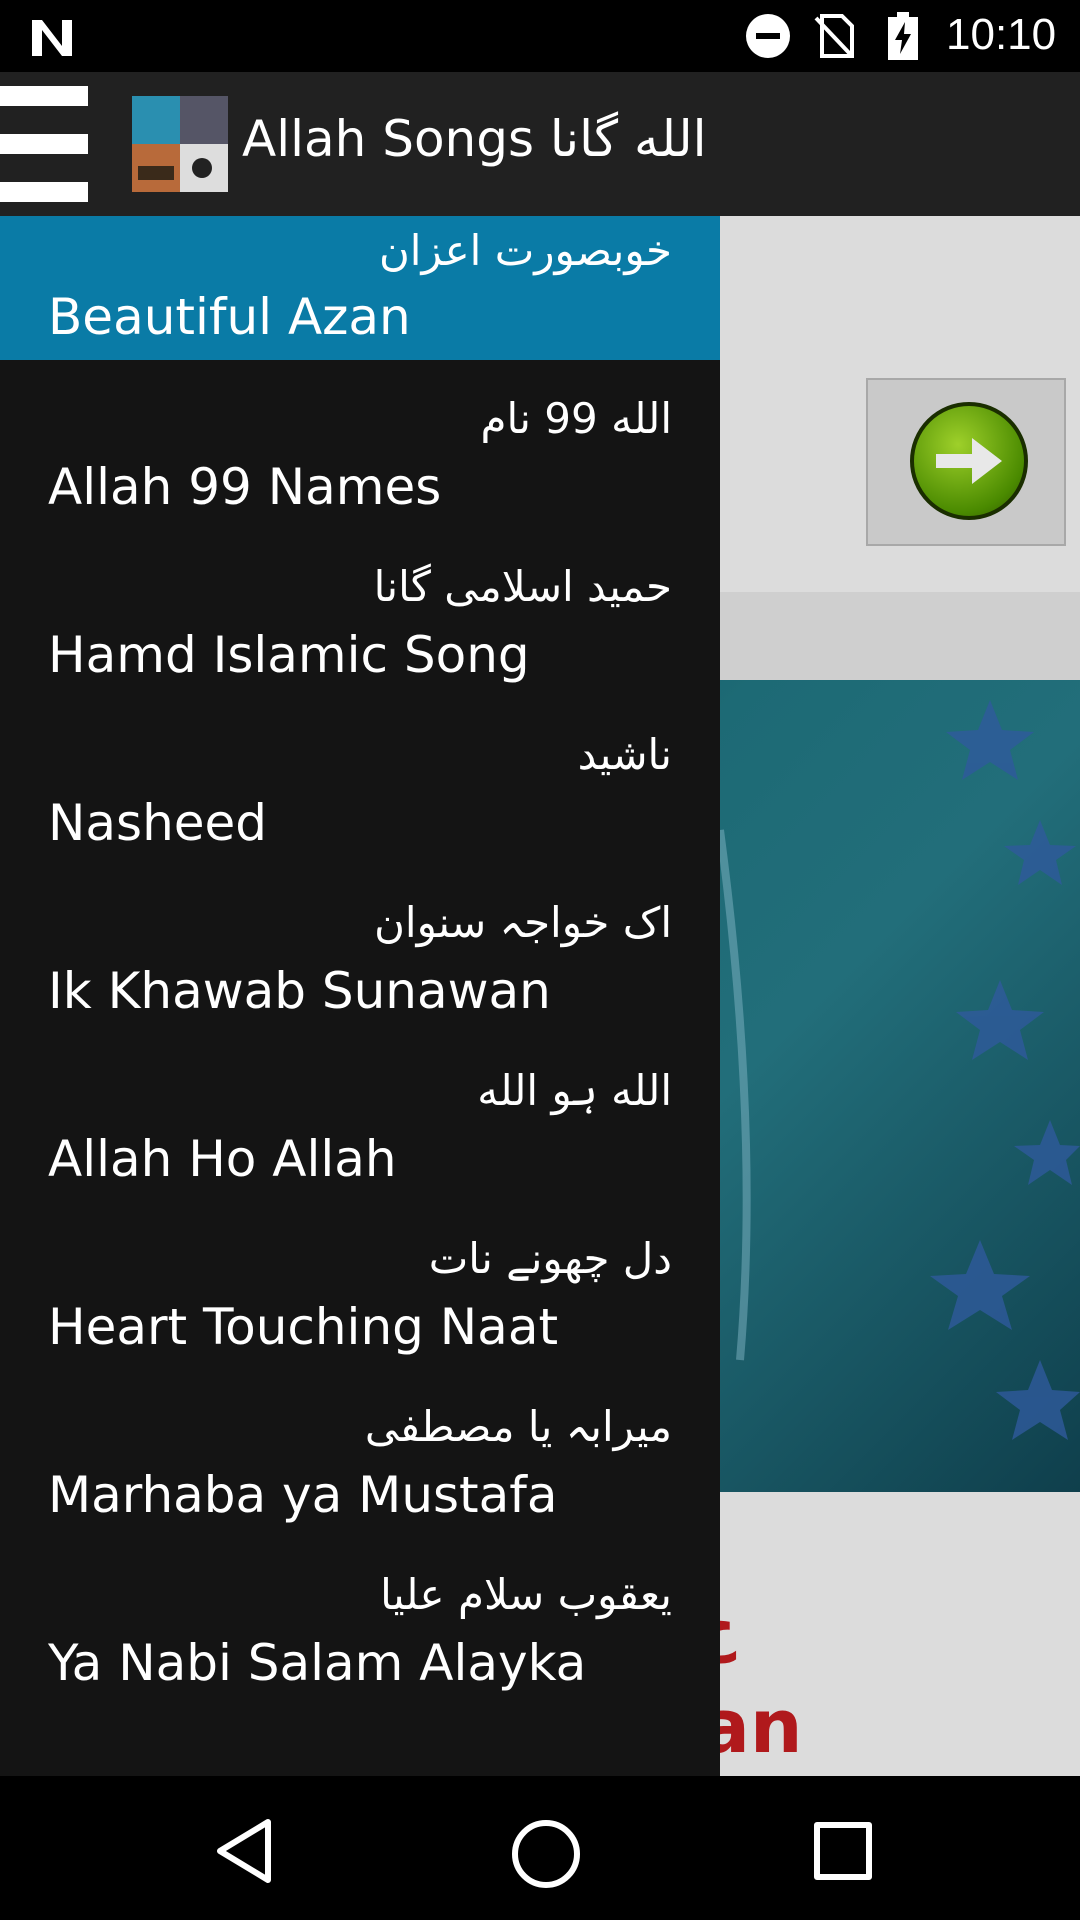 This screenshot has height=1920, width=1080. What do you see at coordinates (540, 36) in the screenshot?
I see `status-bar: 10:10` at bounding box center [540, 36].